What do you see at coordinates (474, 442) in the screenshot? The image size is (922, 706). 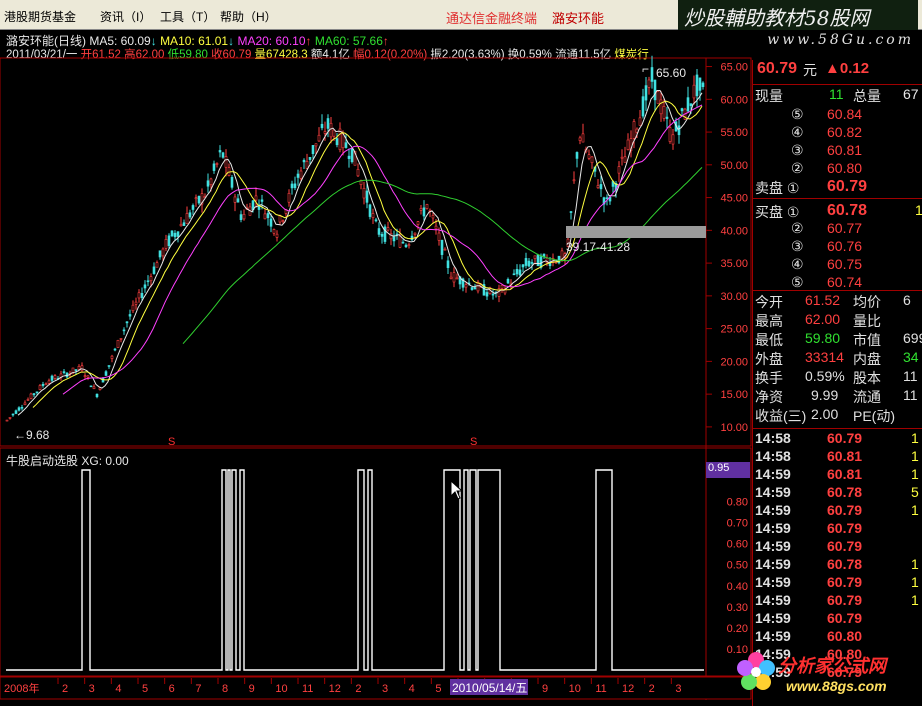 I see `sell-signal-2: S` at bounding box center [474, 442].